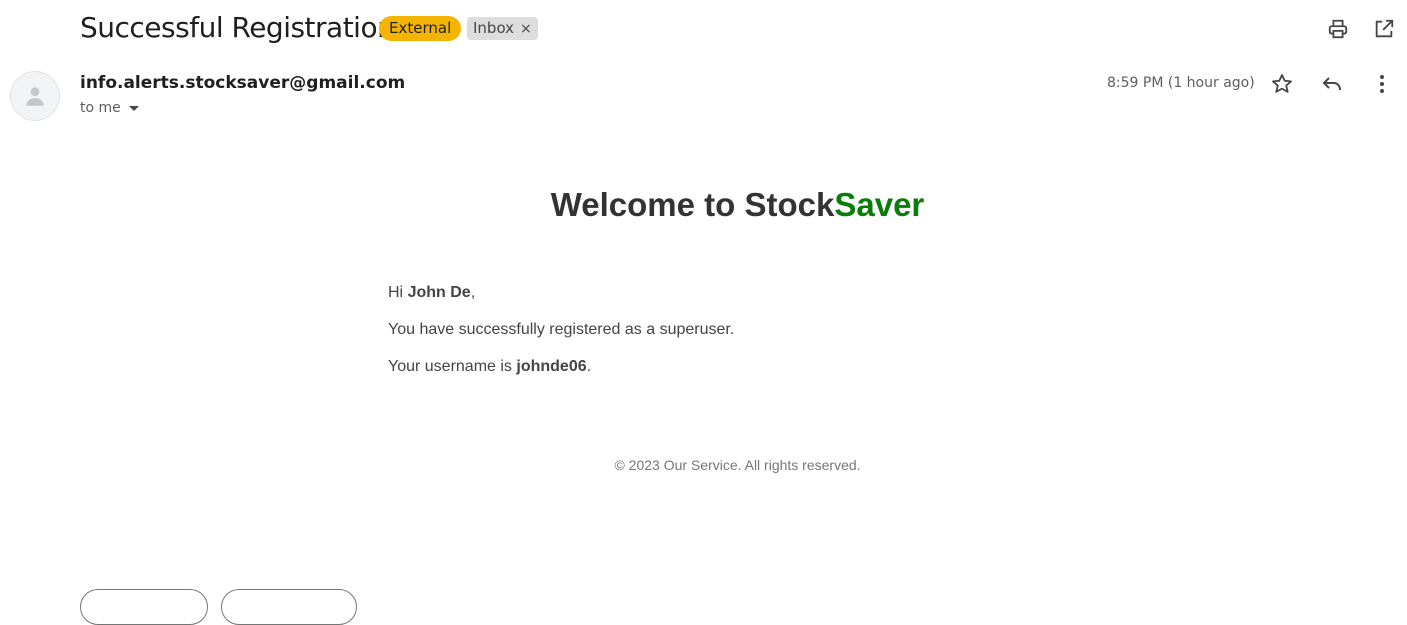  What do you see at coordinates (1384, 29) in the screenshot?
I see `open-in-new-window-icon` at bounding box center [1384, 29].